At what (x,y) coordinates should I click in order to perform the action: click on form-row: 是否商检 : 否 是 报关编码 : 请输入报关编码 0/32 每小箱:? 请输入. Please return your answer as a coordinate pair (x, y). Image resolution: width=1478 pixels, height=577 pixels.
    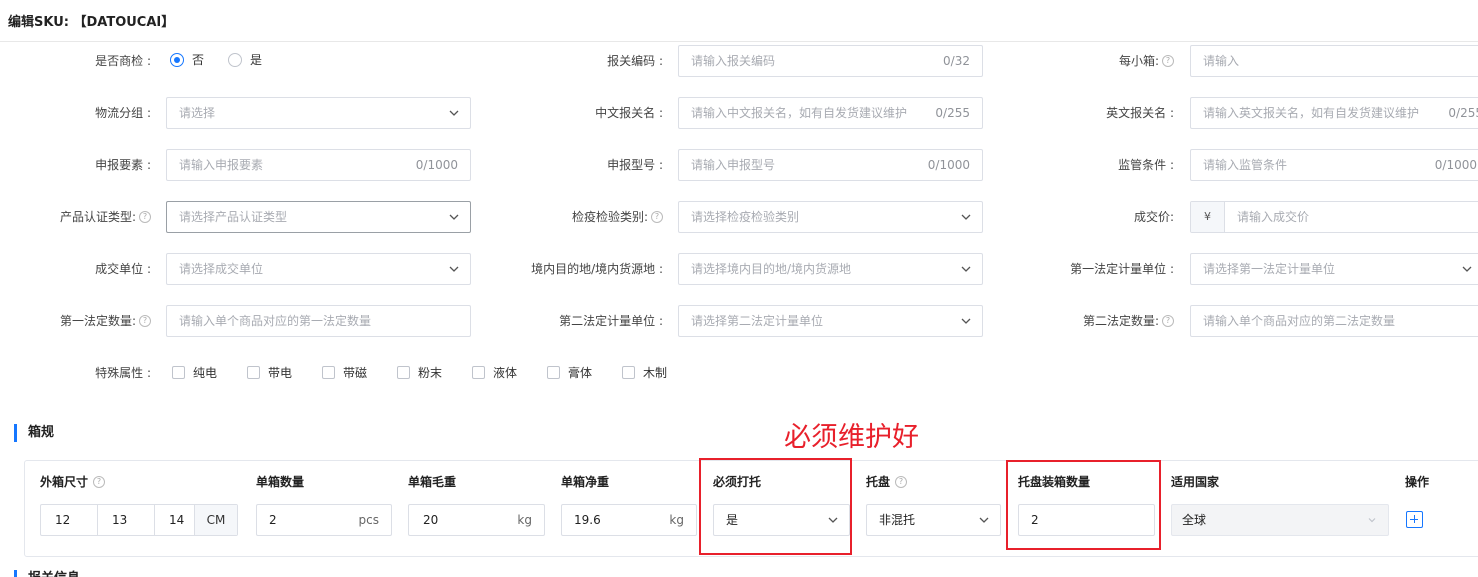
    Looking at the image, I should click on (739, 61).